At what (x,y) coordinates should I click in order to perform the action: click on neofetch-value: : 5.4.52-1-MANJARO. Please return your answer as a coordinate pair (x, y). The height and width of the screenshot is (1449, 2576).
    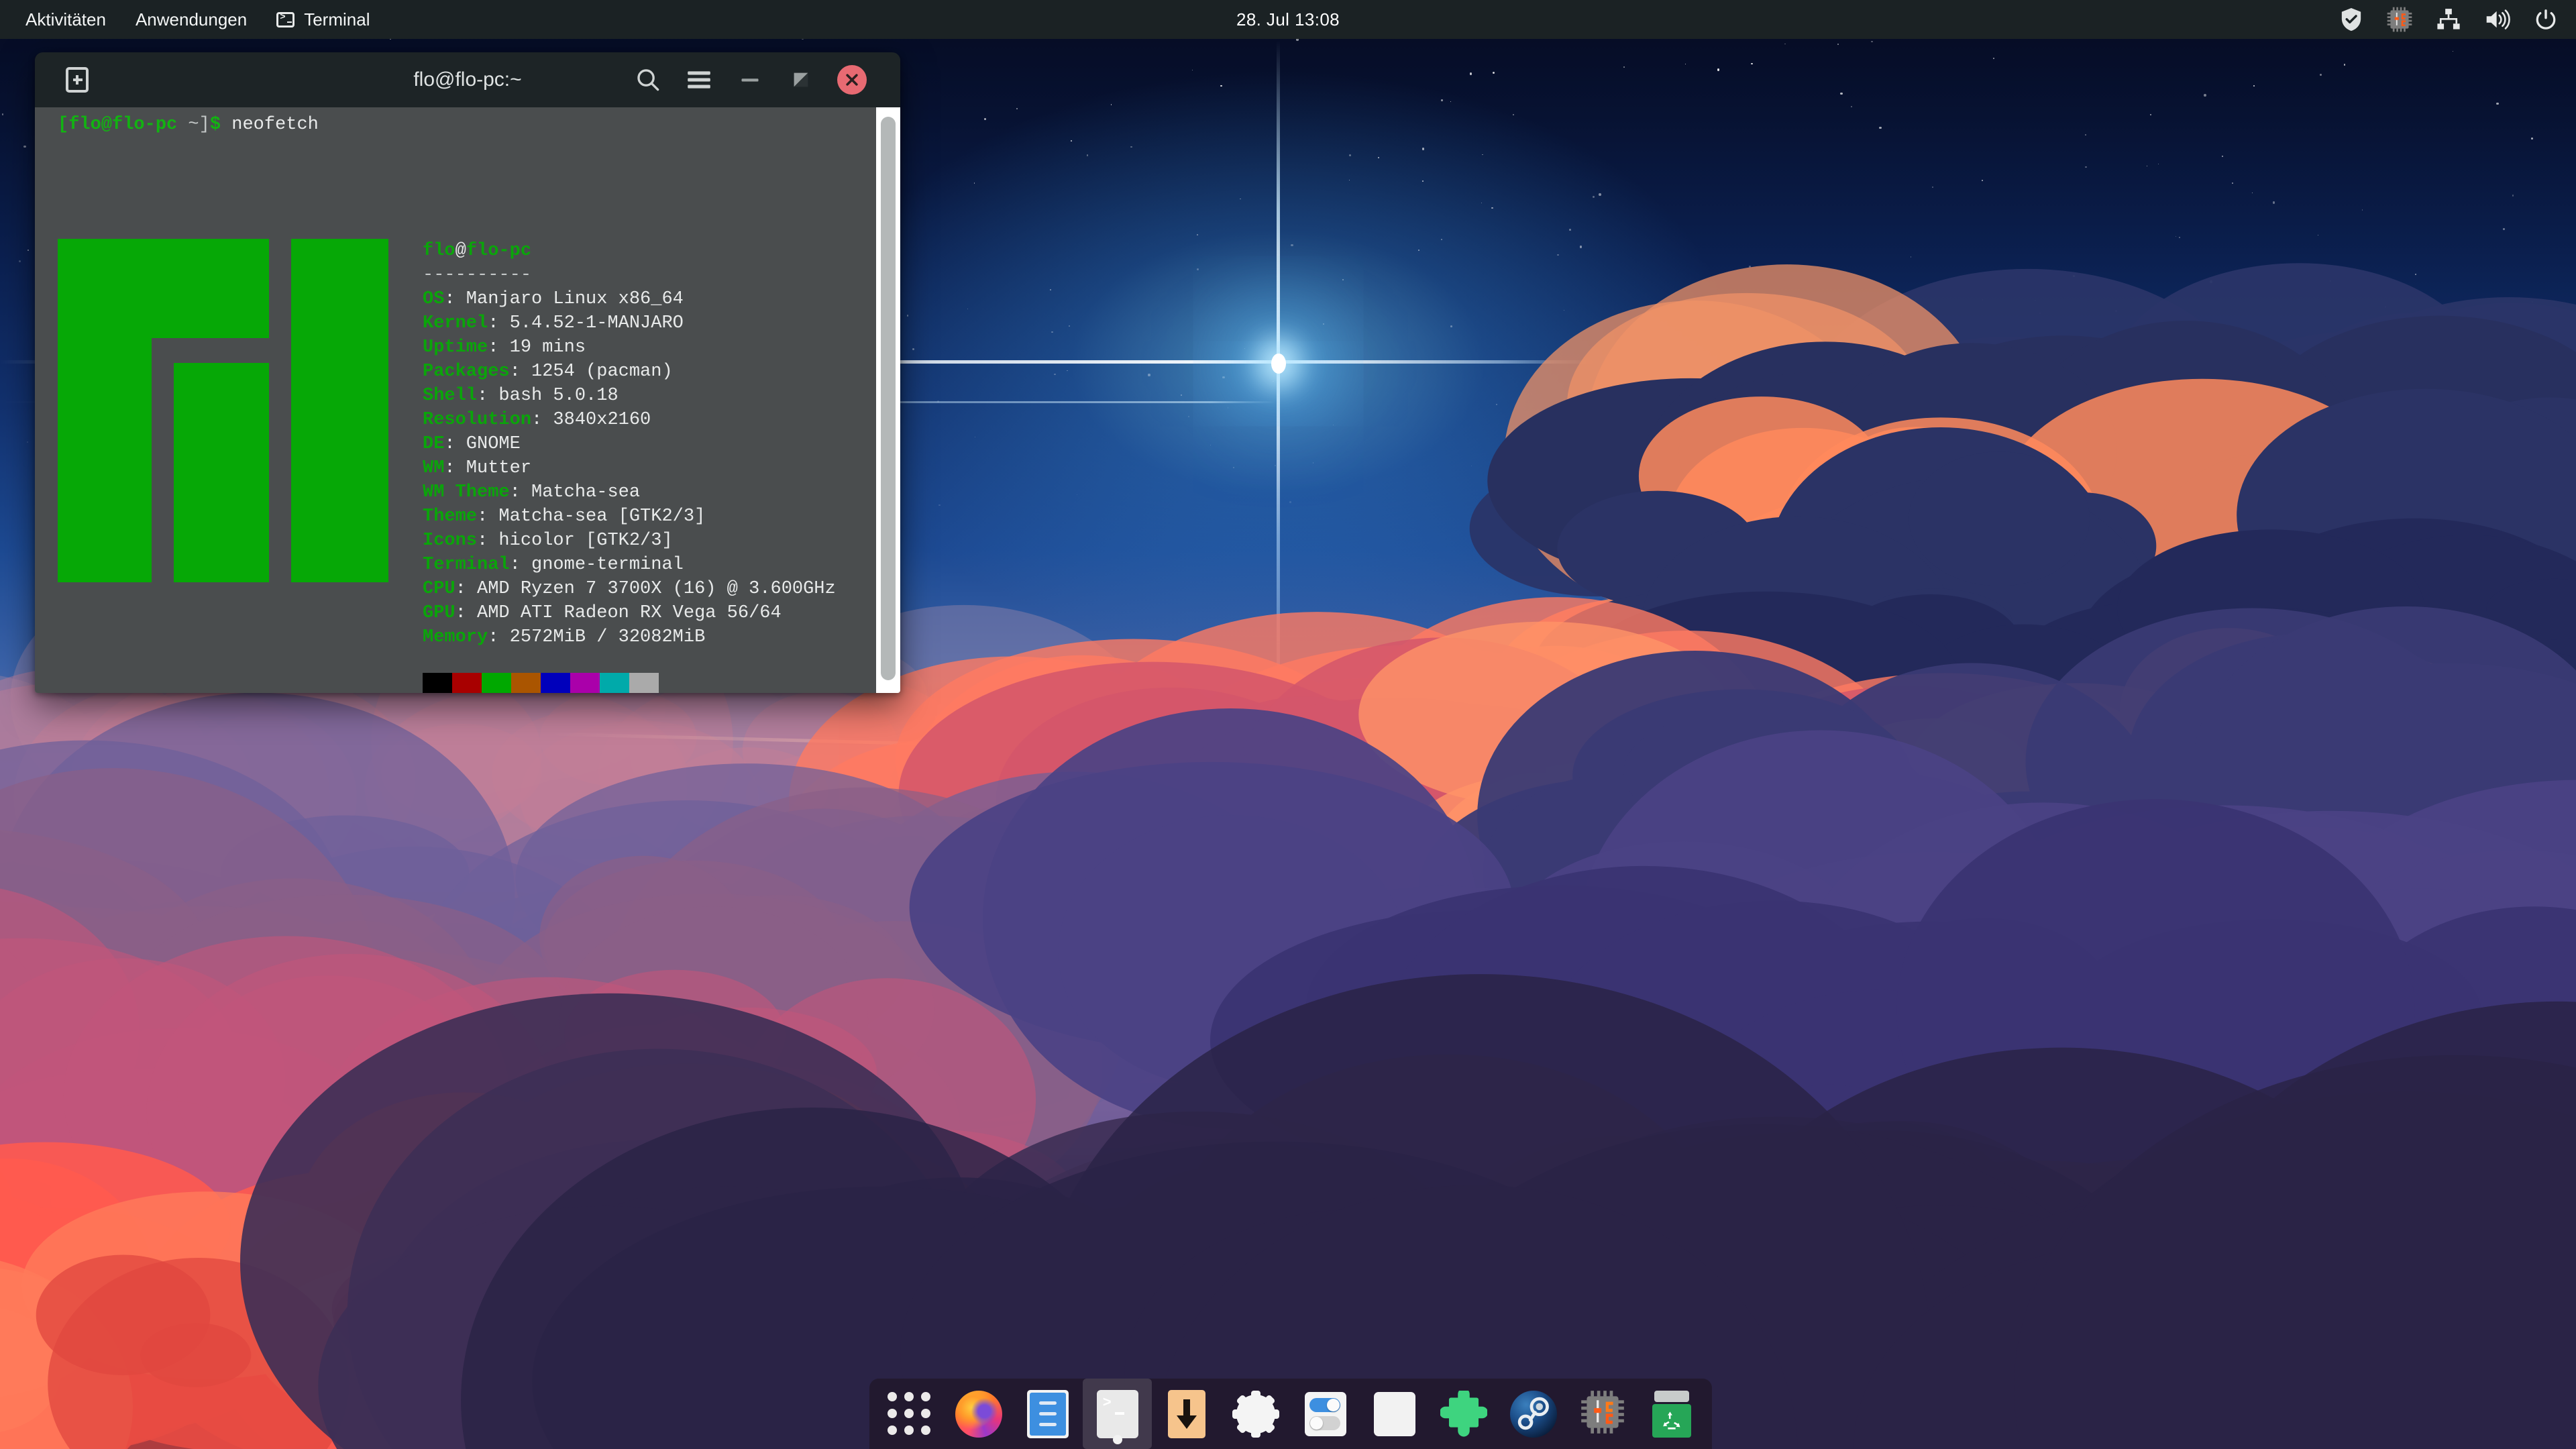
    Looking at the image, I should click on (586, 323).